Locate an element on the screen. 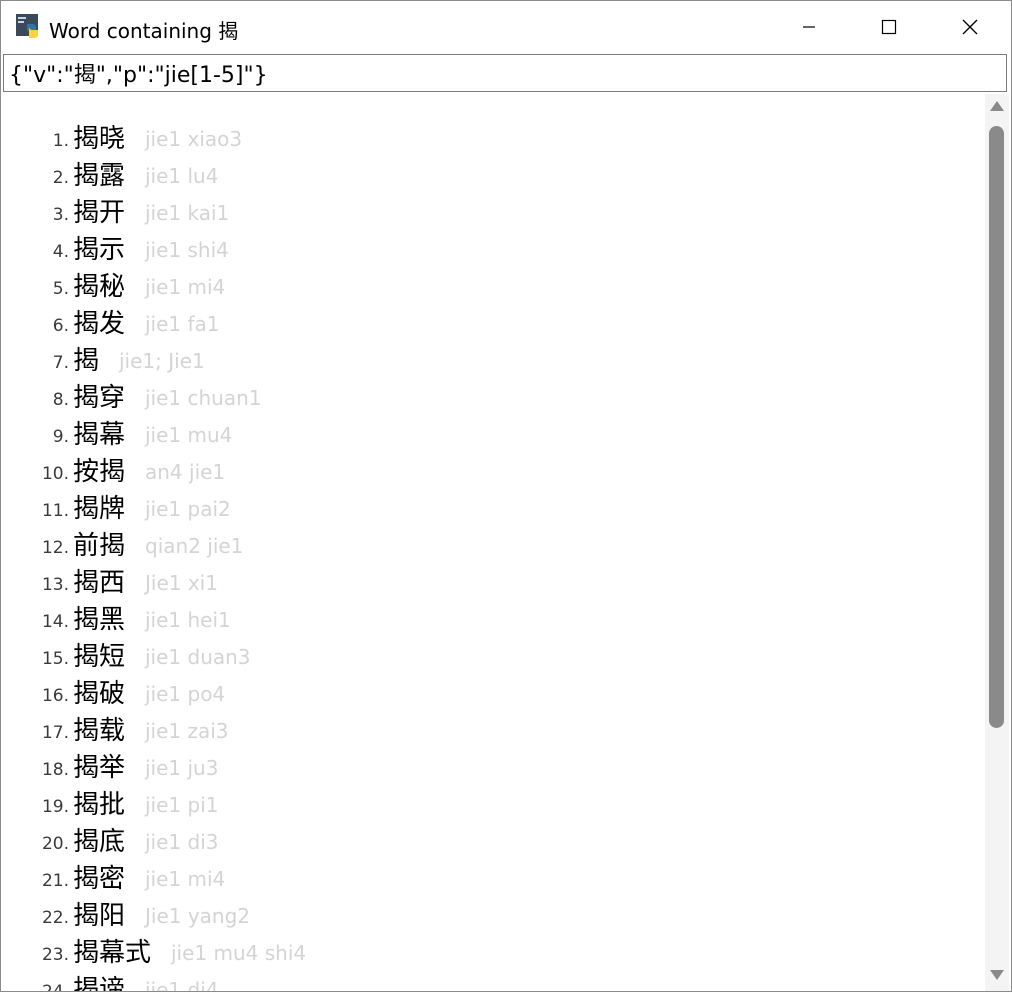 The height and width of the screenshot is (992, 1012). result-row: 15. 揭短 jie1 duan3 is located at coordinates (493, 660).